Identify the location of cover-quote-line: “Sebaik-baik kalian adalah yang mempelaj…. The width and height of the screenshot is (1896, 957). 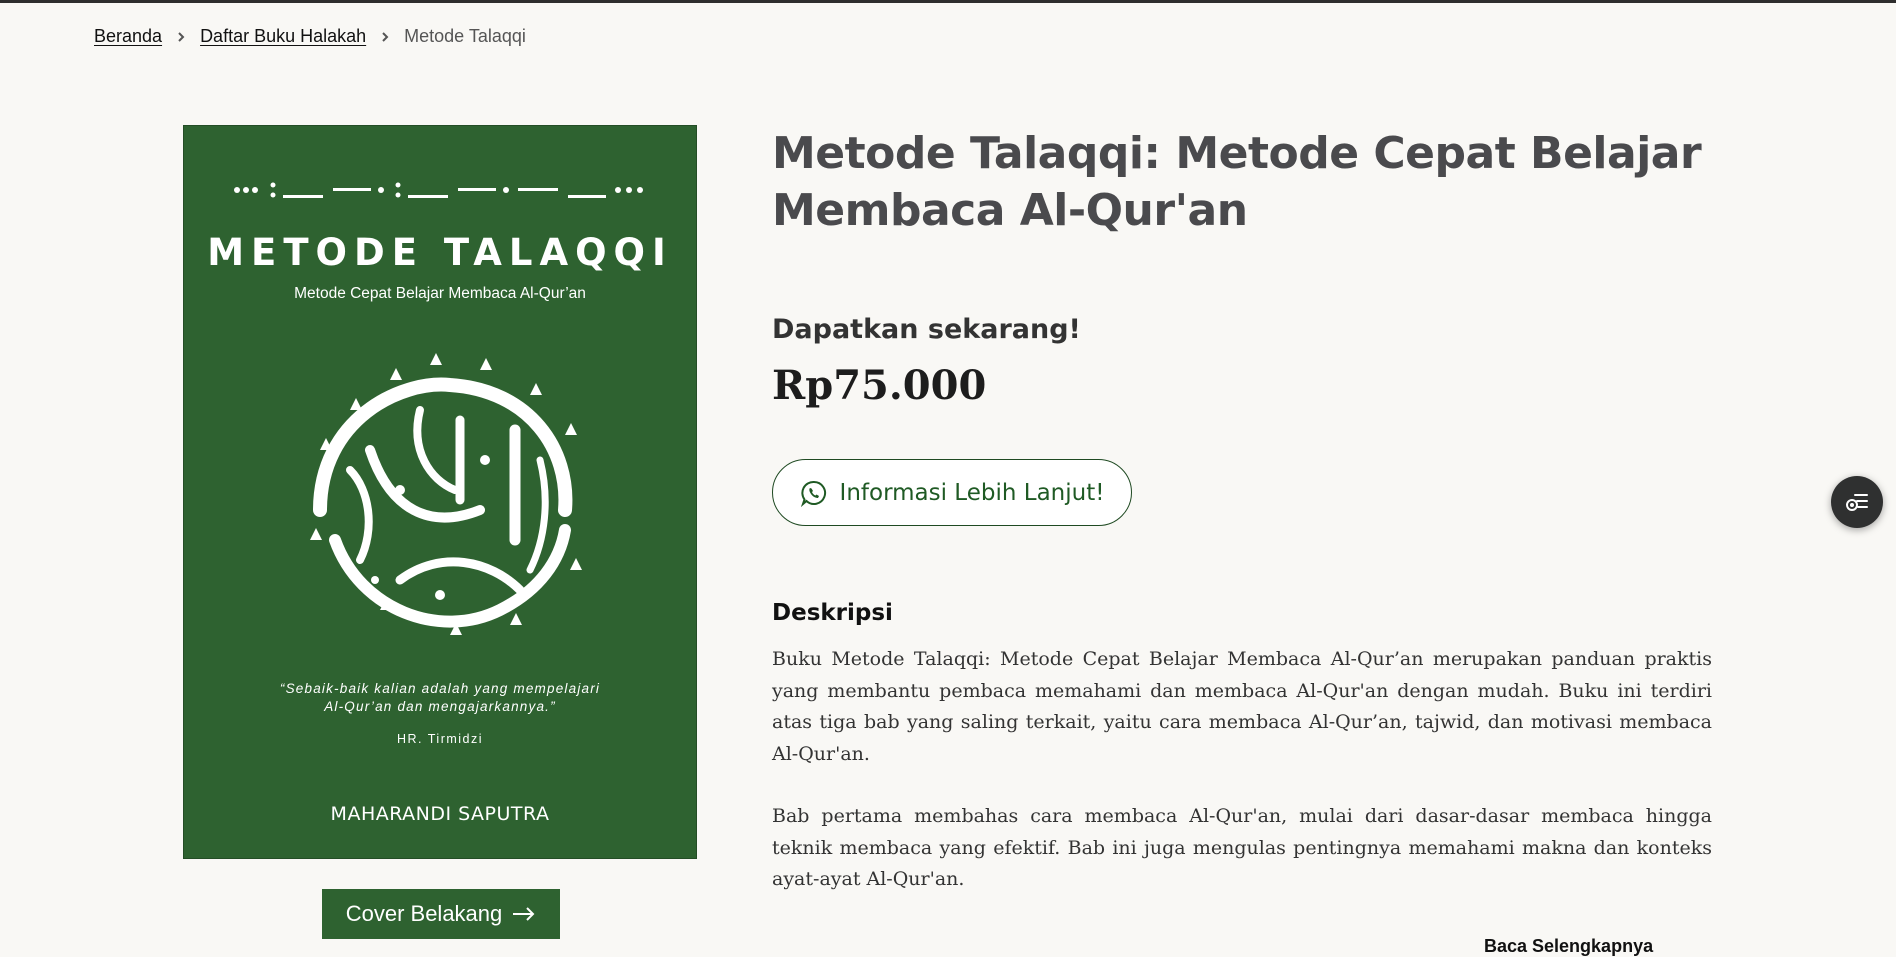
(440, 688).